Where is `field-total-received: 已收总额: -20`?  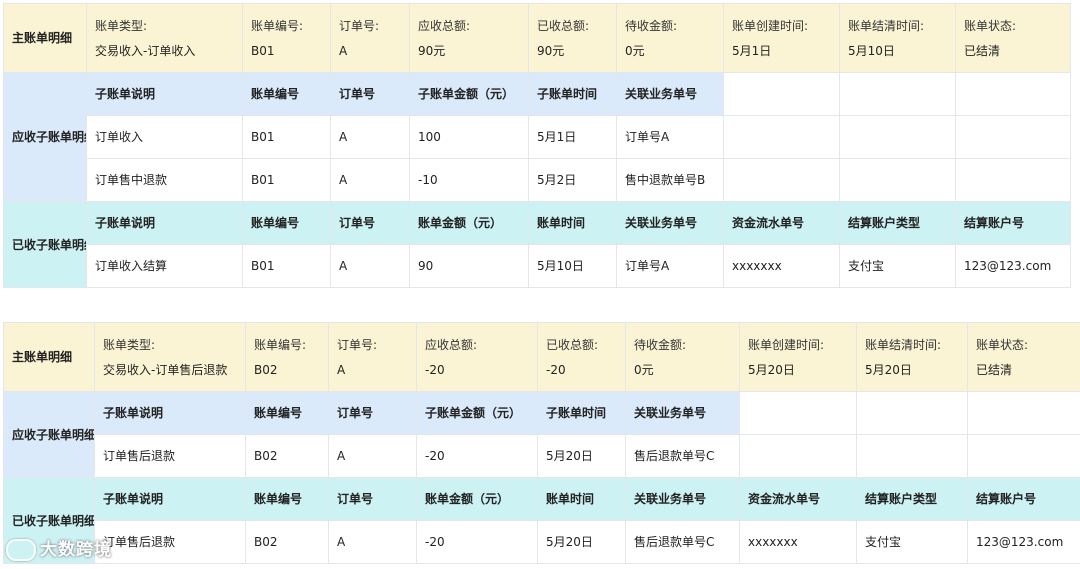
field-total-received: 已收总额: -20 is located at coordinates (581, 357).